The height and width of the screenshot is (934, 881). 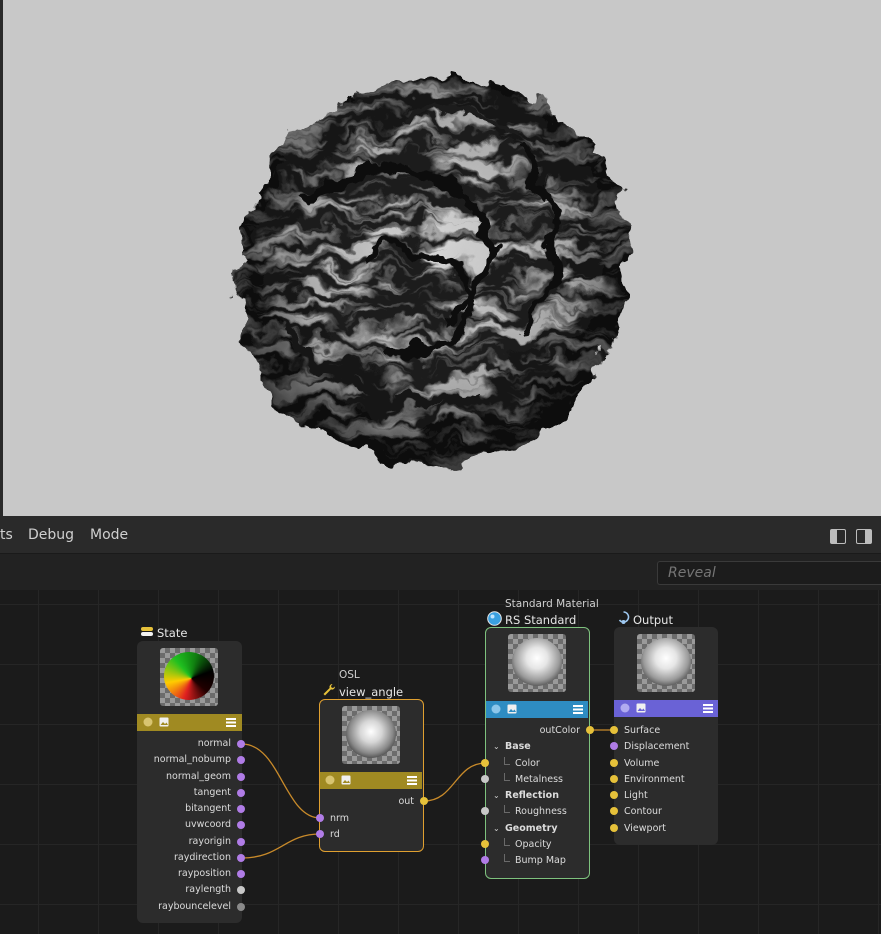 What do you see at coordinates (349, 675) in the screenshot?
I see `osl-node-subtitle: OSL` at bounding box center [349, 675].